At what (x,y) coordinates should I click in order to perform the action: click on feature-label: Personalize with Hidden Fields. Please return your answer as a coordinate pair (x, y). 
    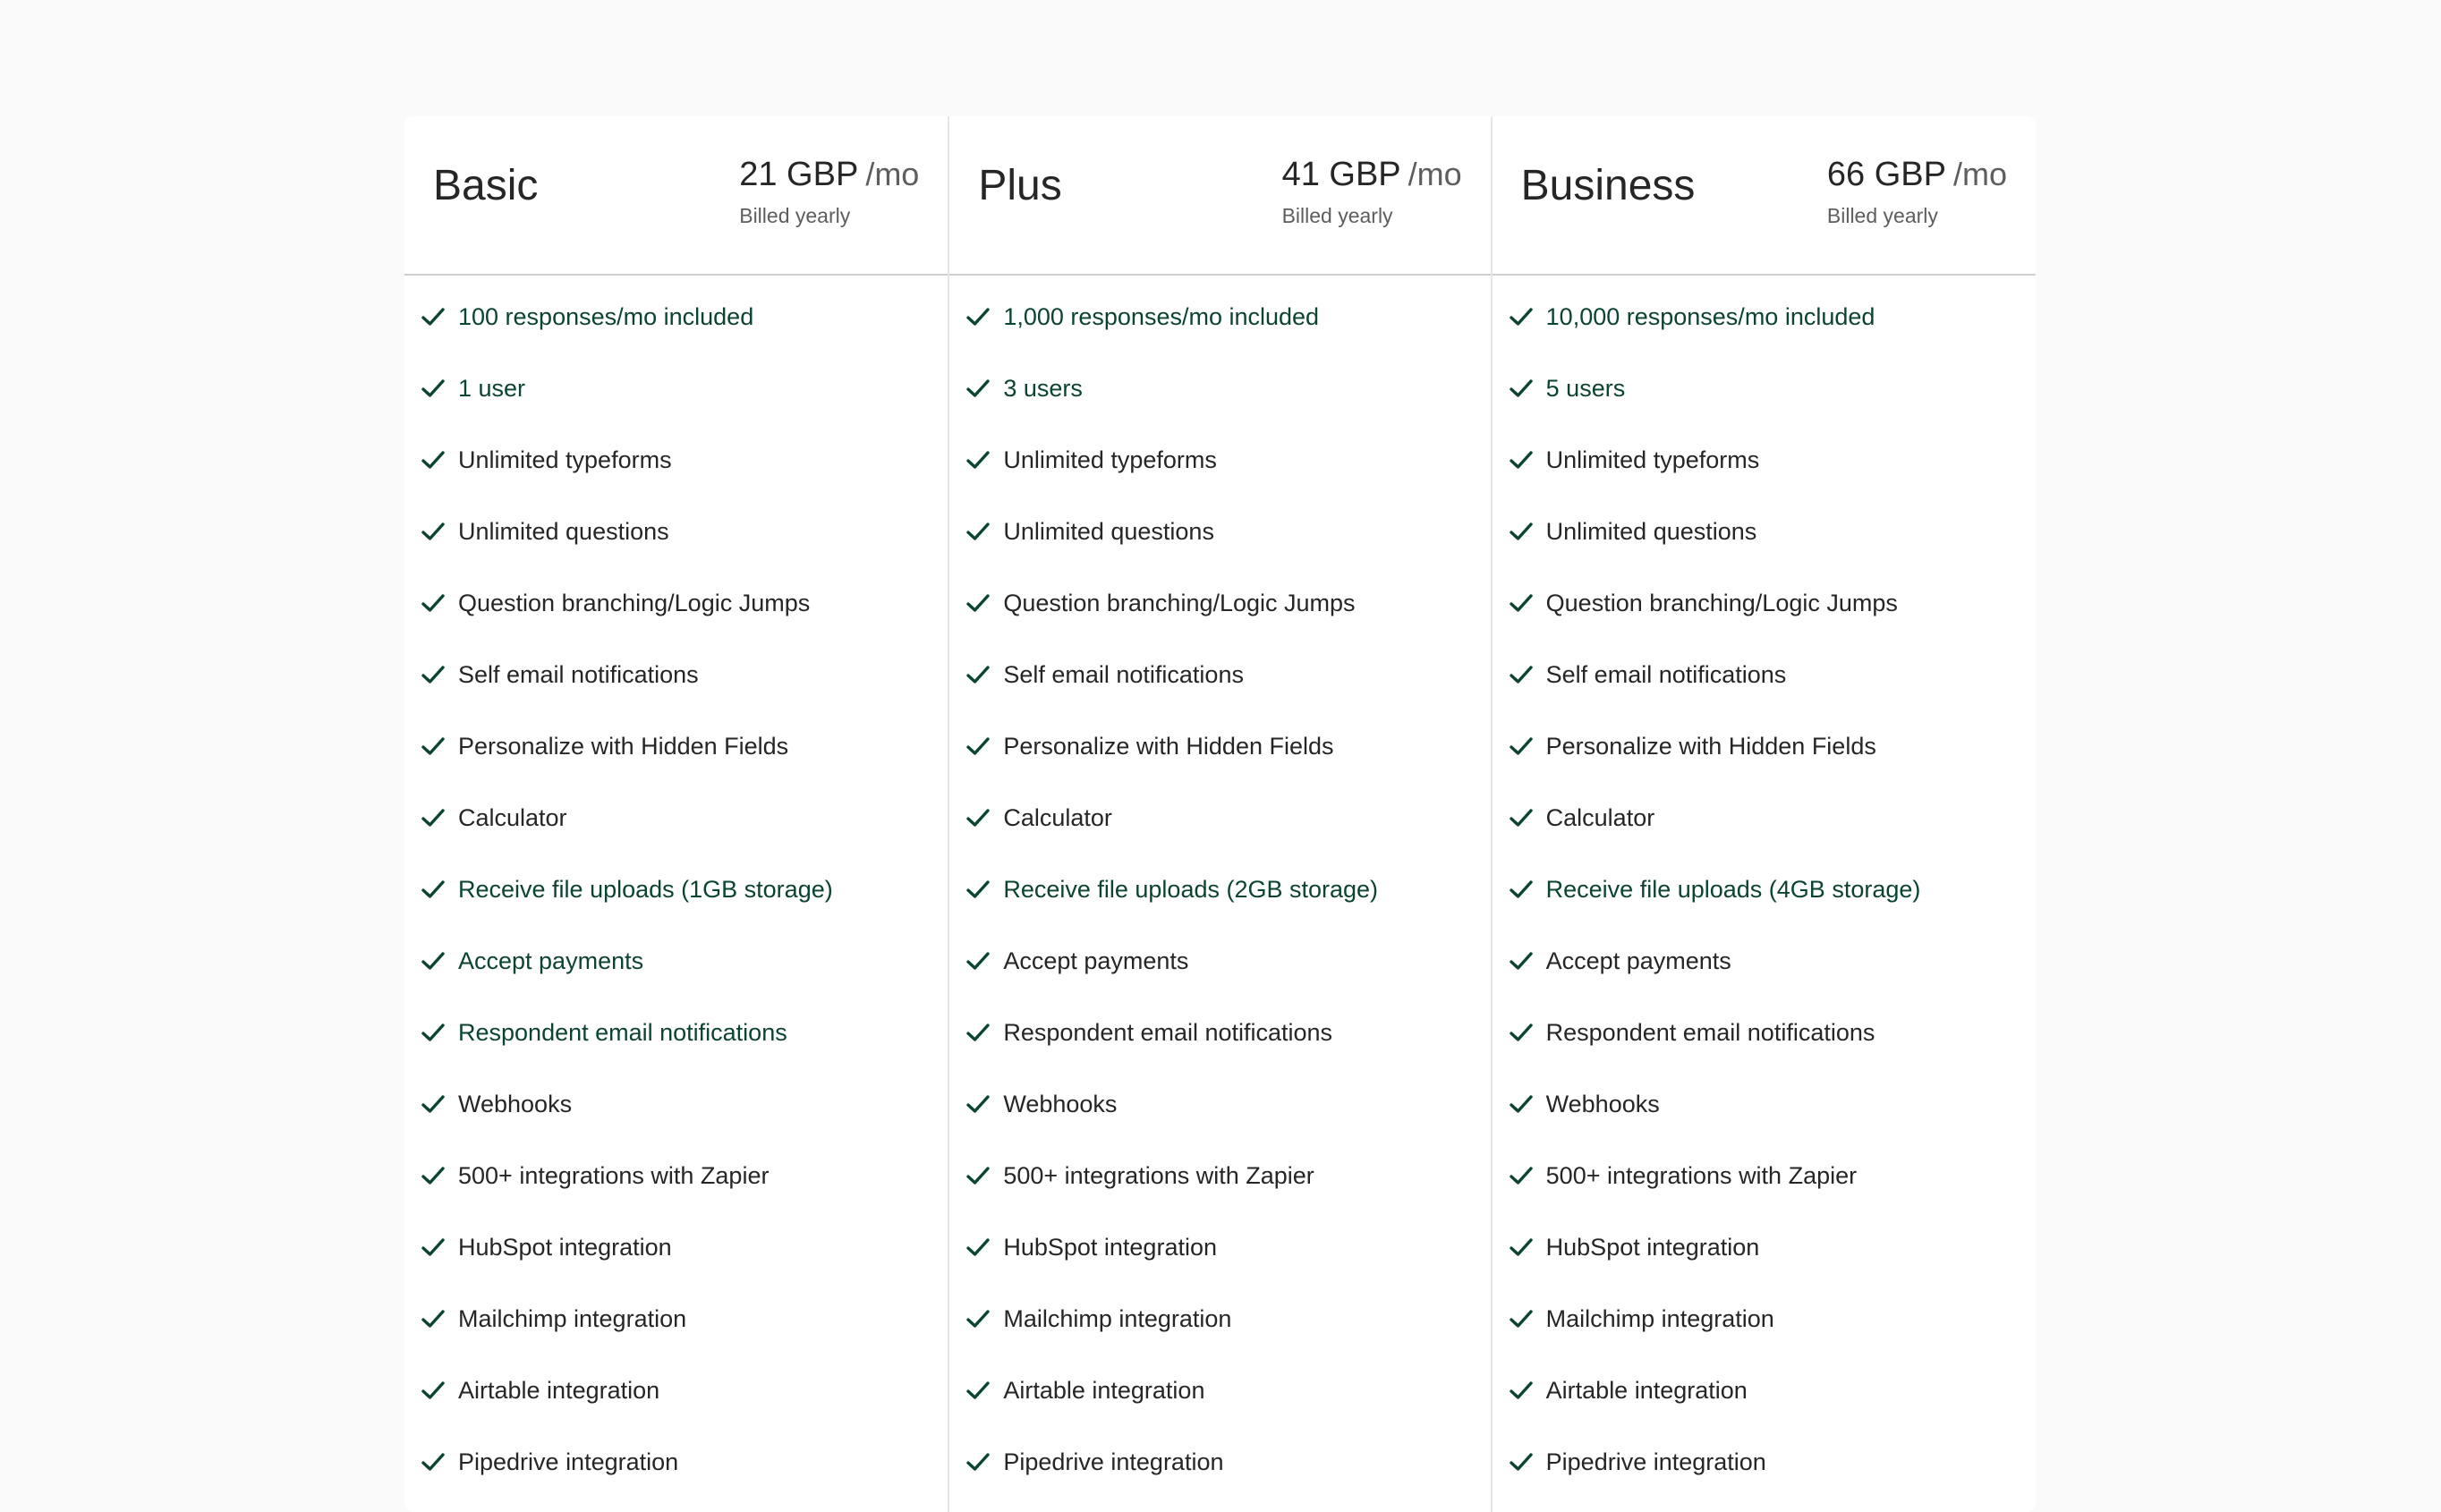
    Looking at the image, I should click on (1710, 746).